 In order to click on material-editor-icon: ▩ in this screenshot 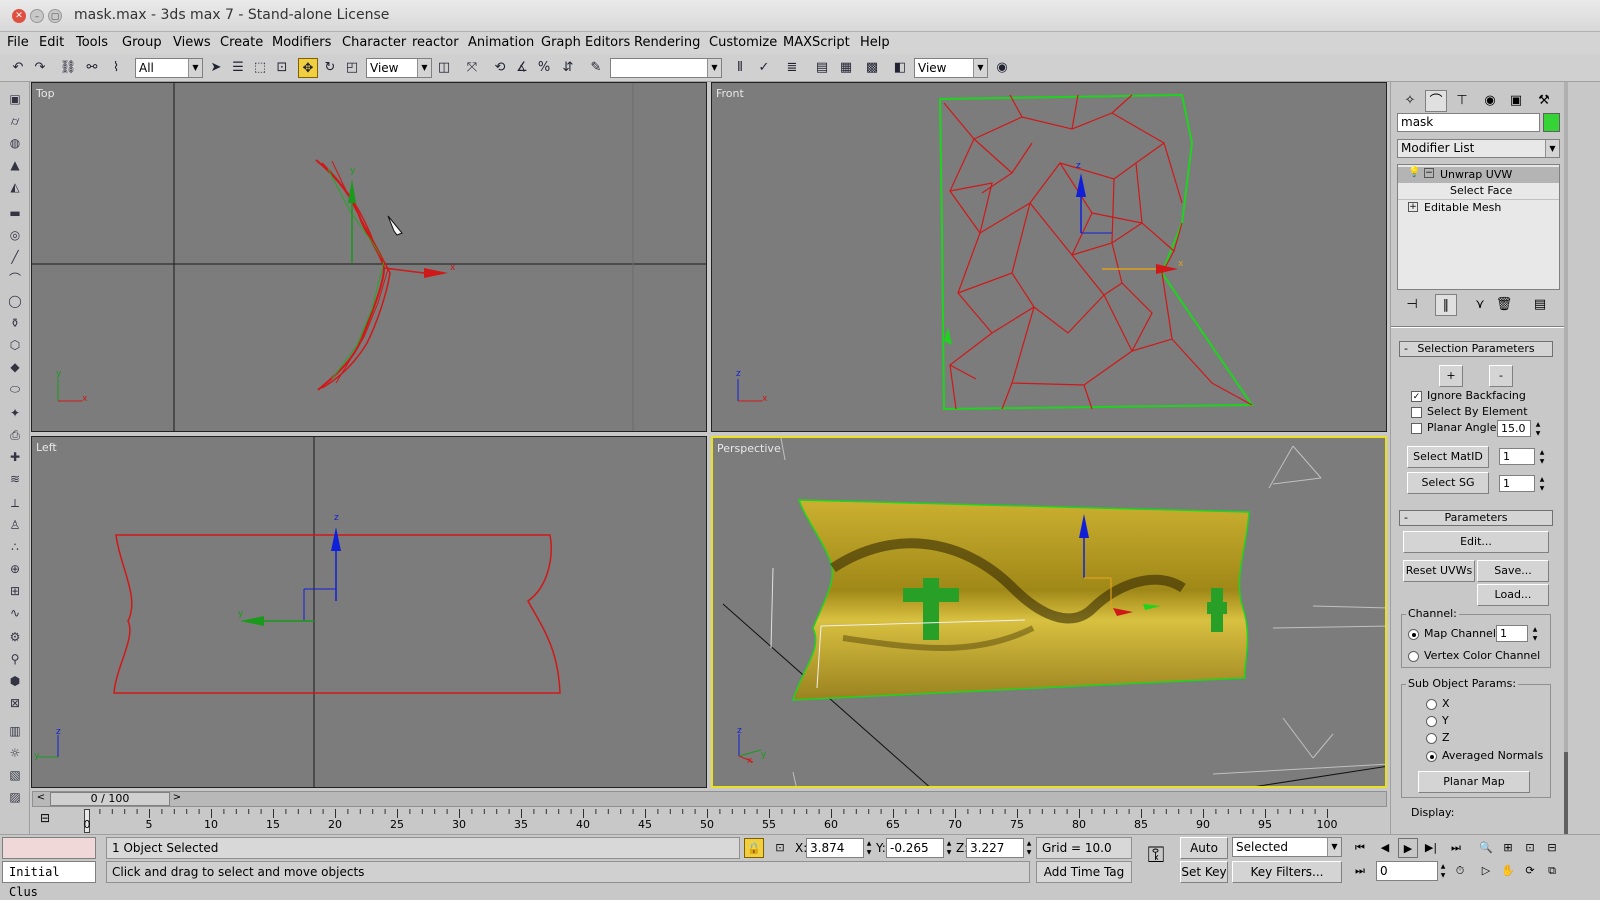, I will do `click(872, 68)`.